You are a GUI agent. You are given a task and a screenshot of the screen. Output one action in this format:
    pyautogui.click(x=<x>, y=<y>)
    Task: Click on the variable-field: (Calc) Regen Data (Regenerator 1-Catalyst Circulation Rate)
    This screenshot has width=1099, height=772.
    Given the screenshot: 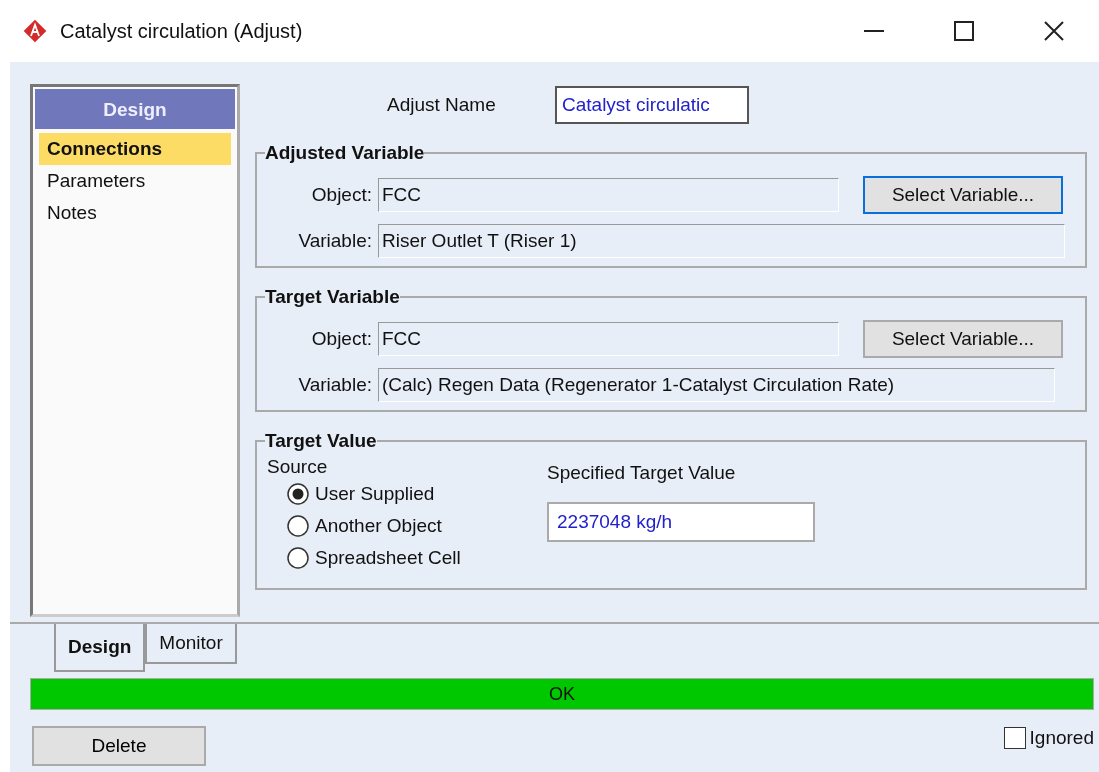 What is the action you would take?
    pyautogui.click(x=716, y=385)
    